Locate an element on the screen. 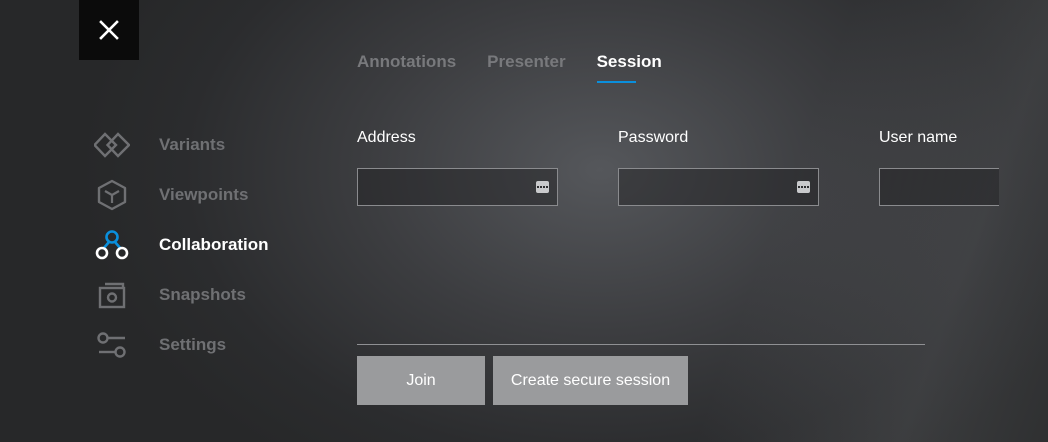  join-button: Join is located at coordinates (421, 380).